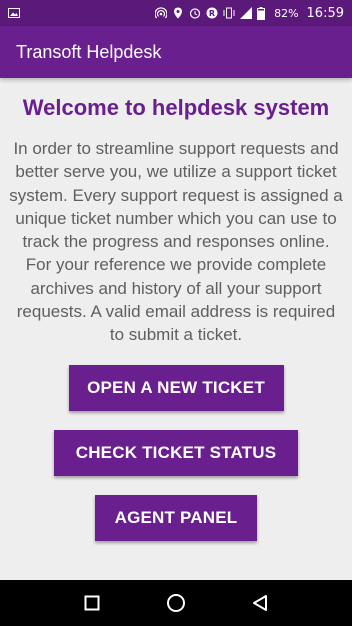  Describe the element at coordinates (14, 13) in the screenshot. I see `image-icon` at that location.